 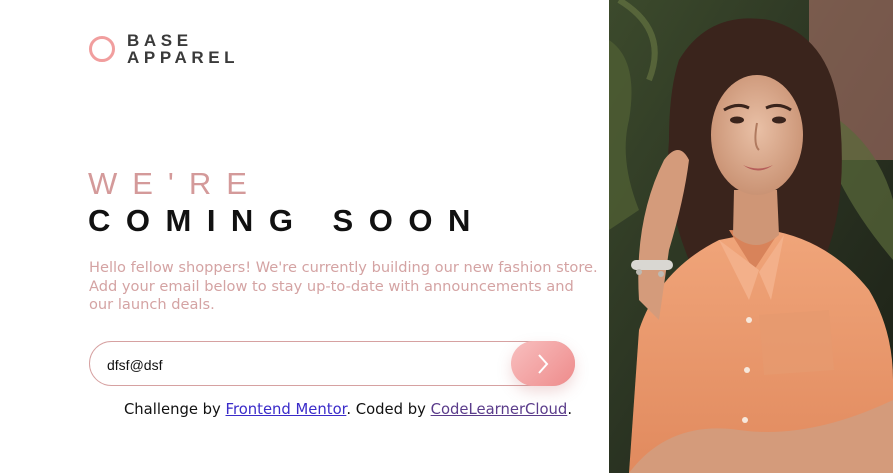 I want to click on page-title: WE'RE COMING SOON, so click(x=287, y=203).